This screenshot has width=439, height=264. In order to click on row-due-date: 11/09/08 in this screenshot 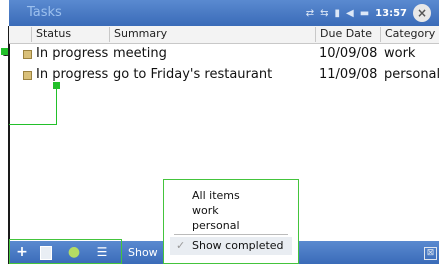, I will do `click(348, 74)`.